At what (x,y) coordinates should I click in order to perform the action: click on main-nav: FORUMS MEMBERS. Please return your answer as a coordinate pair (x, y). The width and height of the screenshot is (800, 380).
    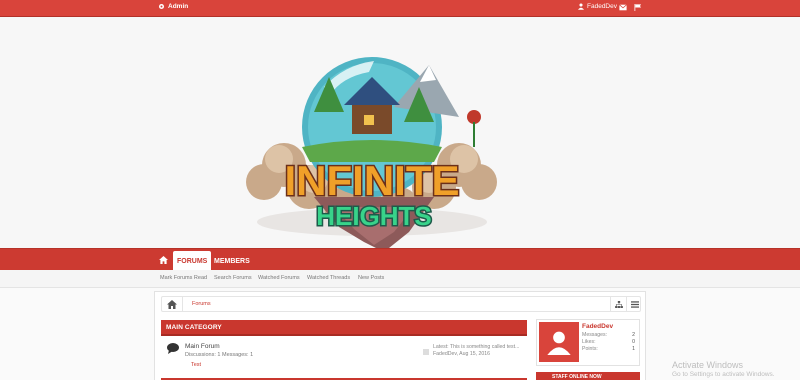
    Looking at the image, I should click on (400, 259).